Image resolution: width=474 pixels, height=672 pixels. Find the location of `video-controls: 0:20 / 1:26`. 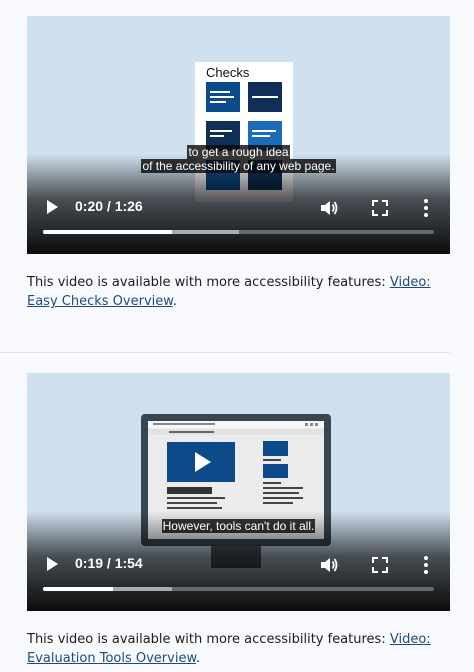

video-controls: 0:20 / 1:26 is located at coordinates (238, 219).